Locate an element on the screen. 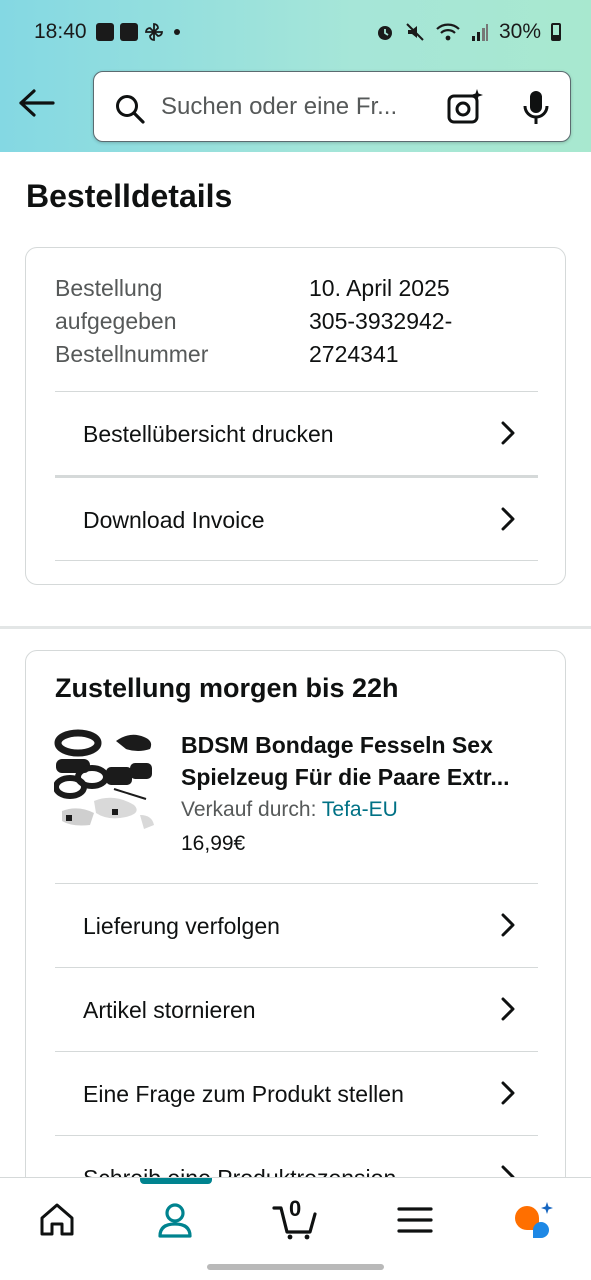  pinwheel-icon is located at coordinates (154, 32).